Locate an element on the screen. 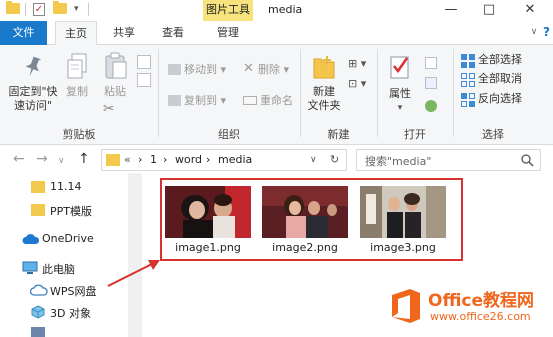  history-icon is located at coordinates (431, 106).